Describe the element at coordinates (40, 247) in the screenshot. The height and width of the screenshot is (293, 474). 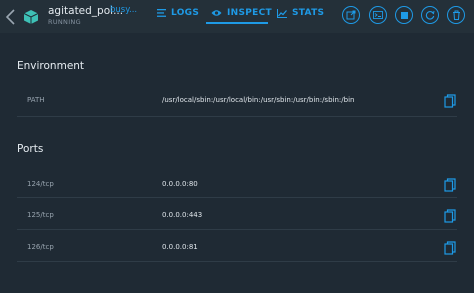
I see `port-key: 126/tcp` at that location.